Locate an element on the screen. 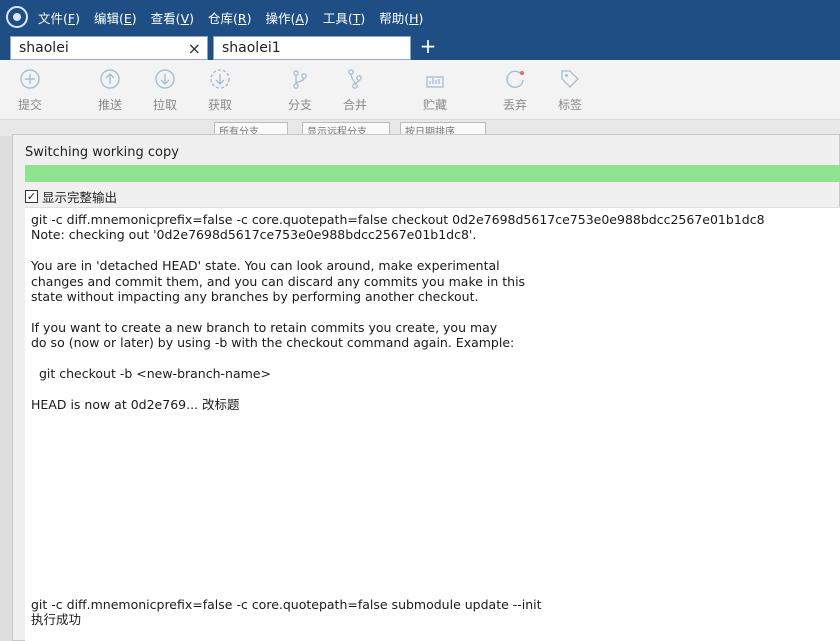  tag-icon is located at coordinates (570, 79).